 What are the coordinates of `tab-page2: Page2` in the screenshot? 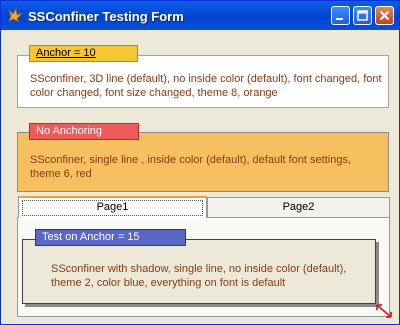 It's located at (298, 207).